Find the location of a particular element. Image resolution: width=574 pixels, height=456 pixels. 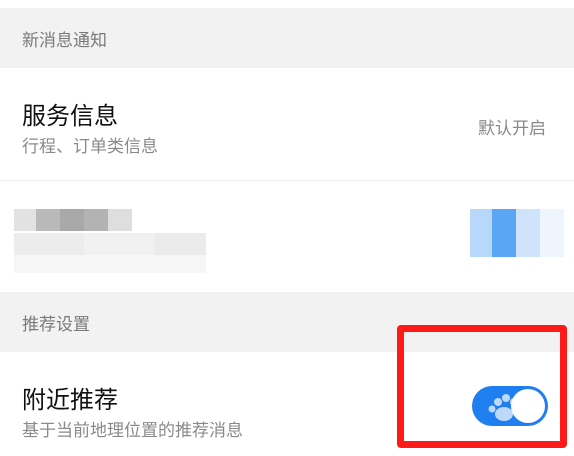

top-card-edge is located at coordinates (287, 4).